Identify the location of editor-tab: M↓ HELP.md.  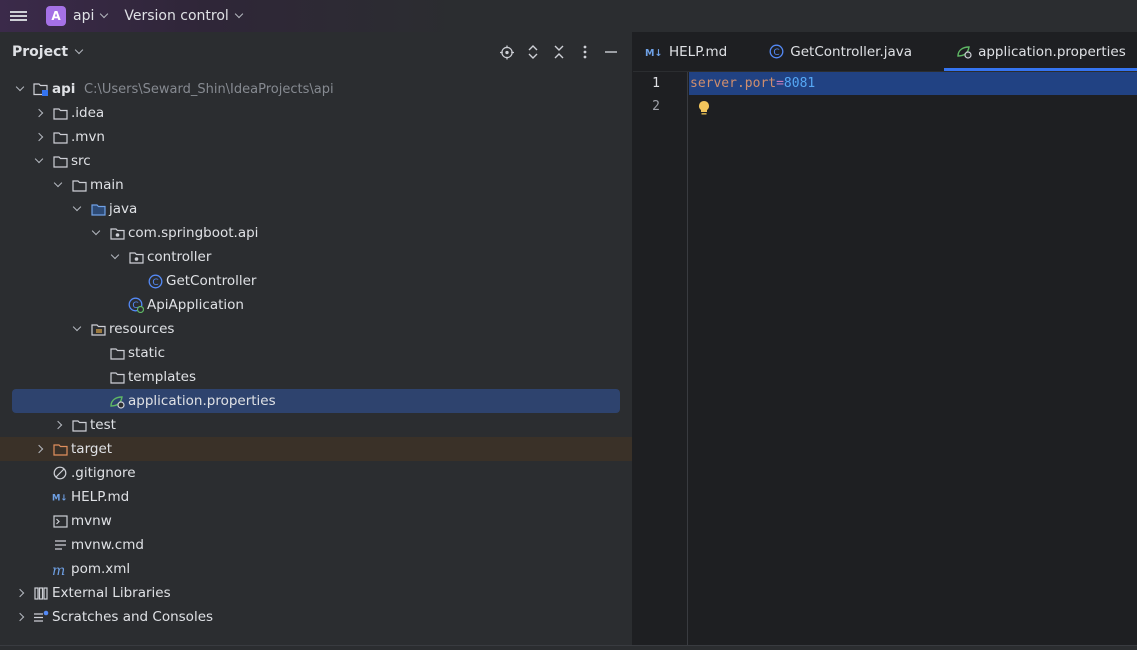
(686, 51).